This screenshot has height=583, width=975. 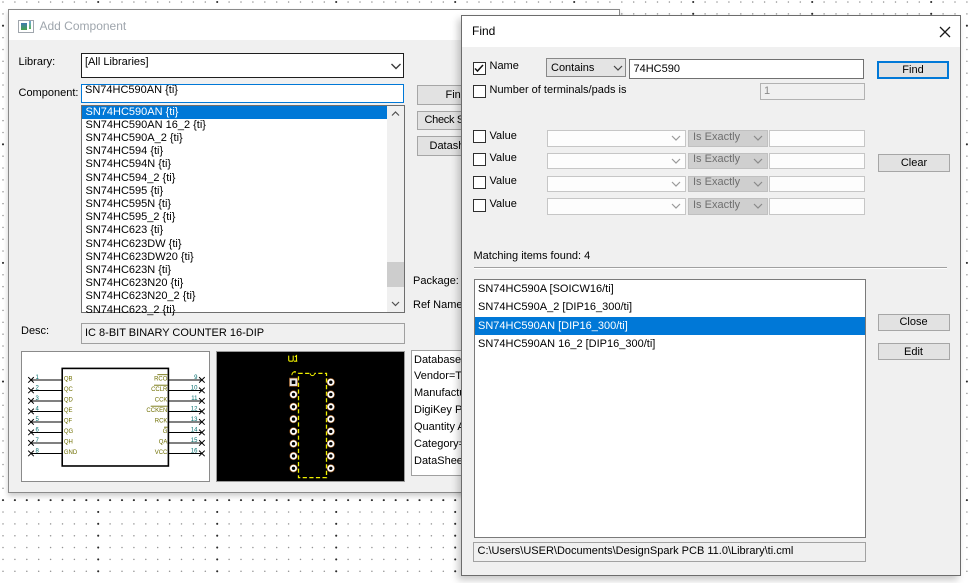 What do you see at coordinates (164, 432) in the screenshot?
I see `svg-text: G` at bounding box center [164, 432].